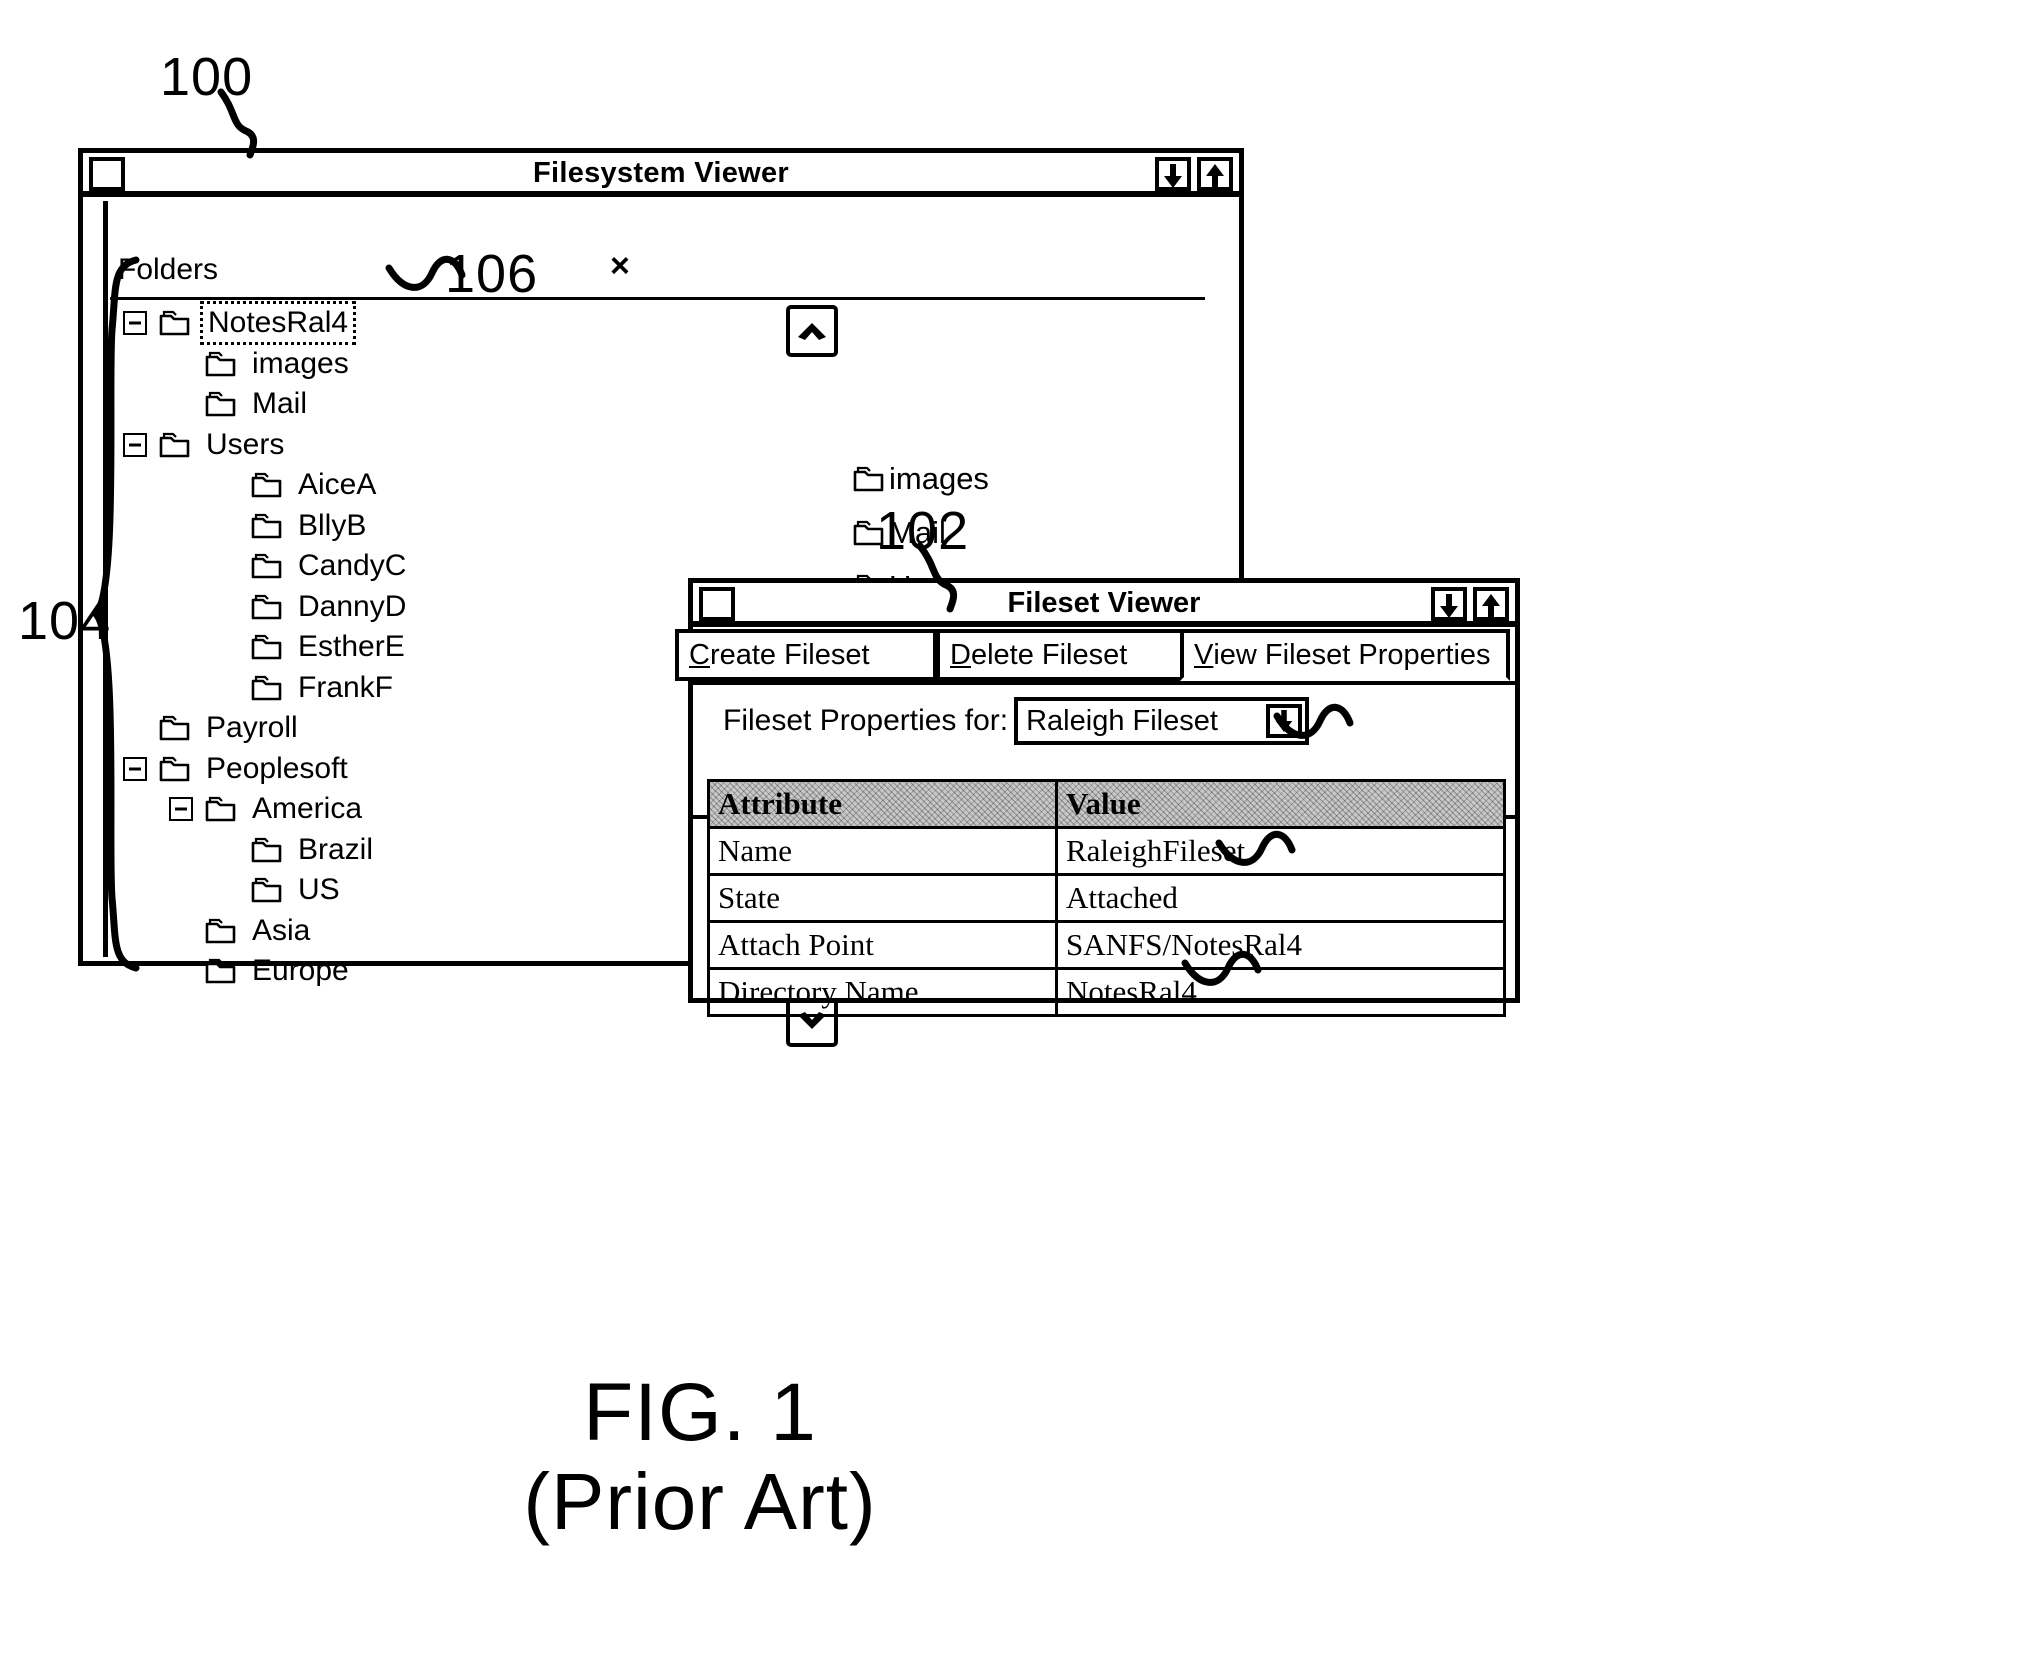  What do you see at coordinates (358, 364) in the screenshot?
I see `tree-item-images: images` at bounding box center [358, 364].